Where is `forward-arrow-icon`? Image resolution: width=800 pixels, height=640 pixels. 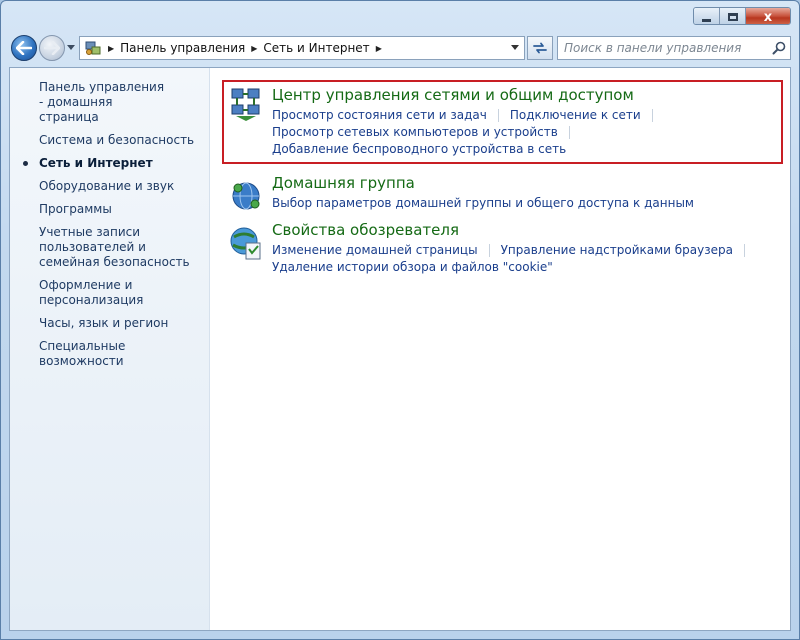
forward-arrow-icon is located at coordinates (52, 48).